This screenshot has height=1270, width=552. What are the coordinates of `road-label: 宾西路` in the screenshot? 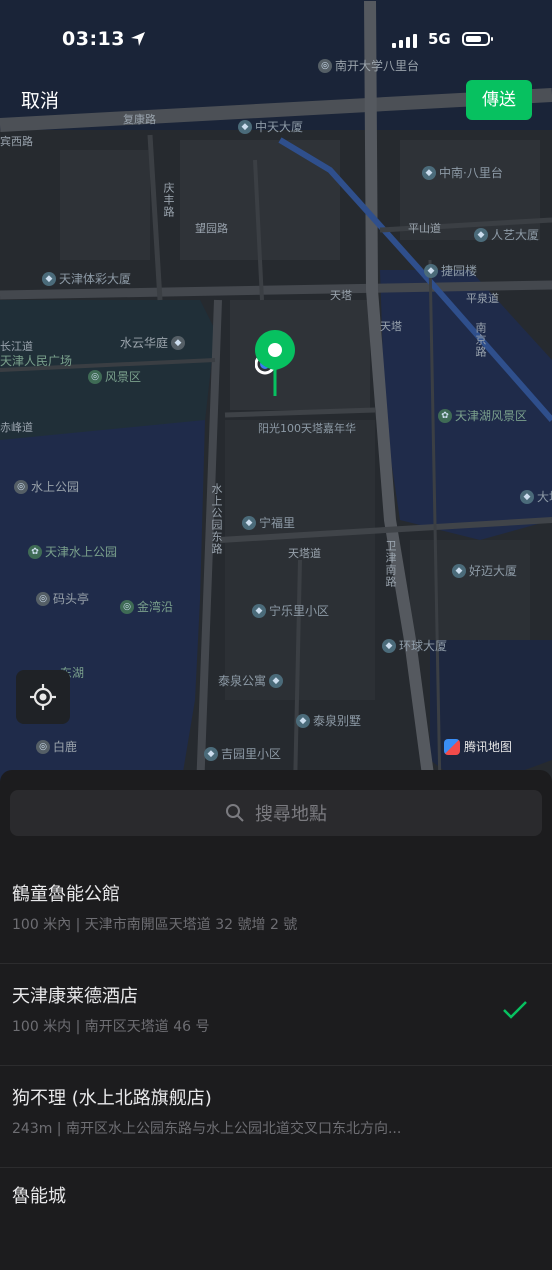 It's located at (16, 141).